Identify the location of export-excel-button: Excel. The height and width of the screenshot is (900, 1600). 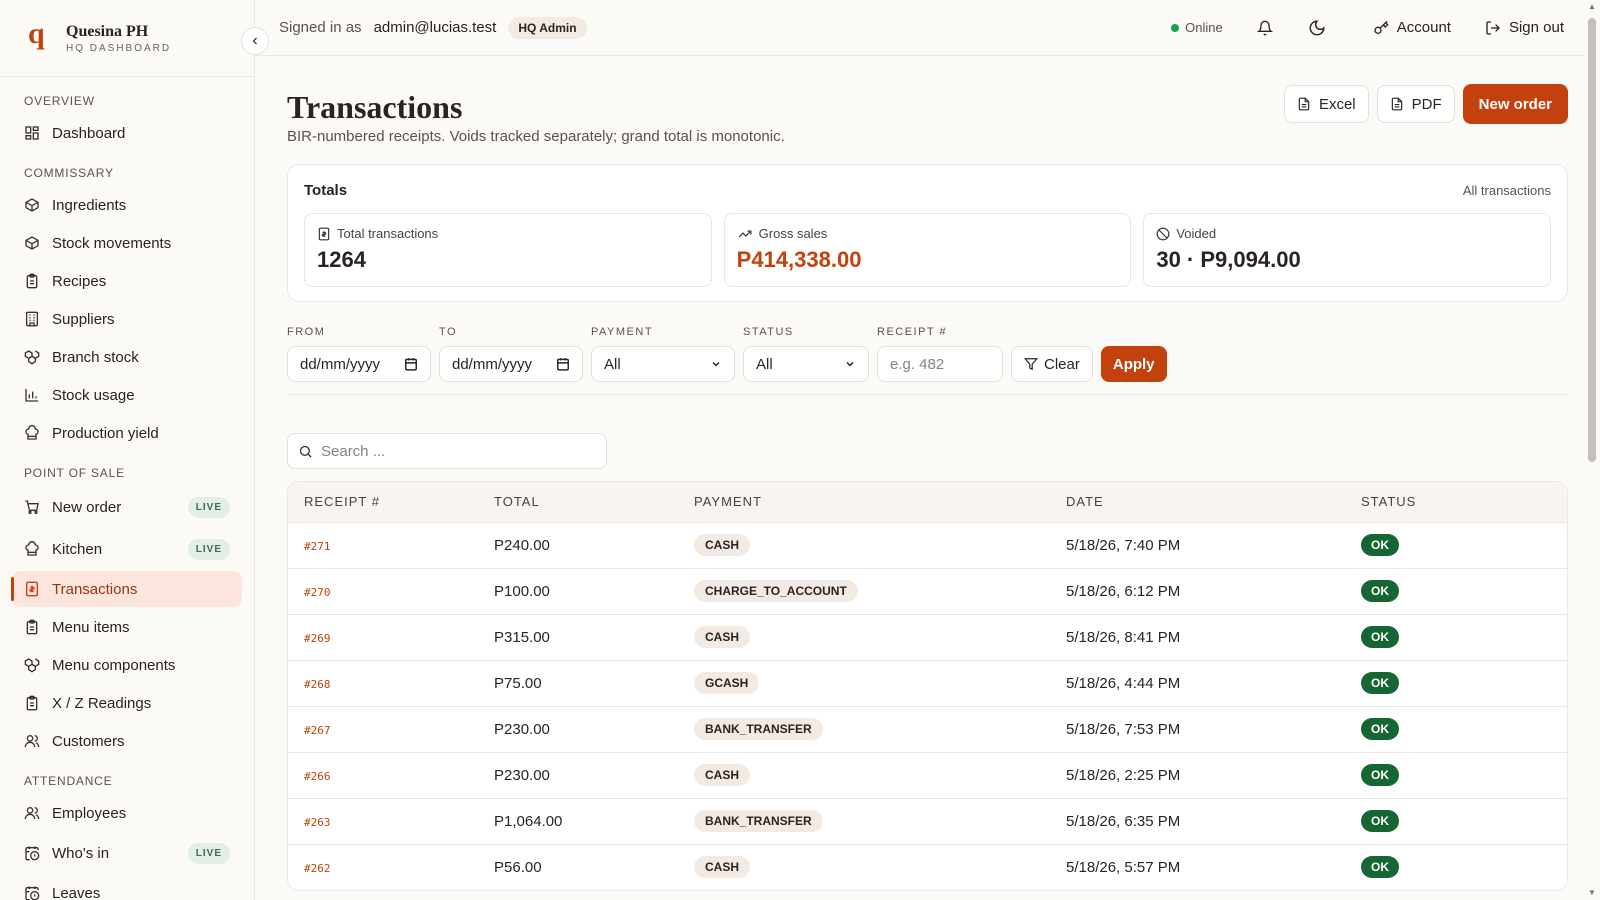
(1326, 104).